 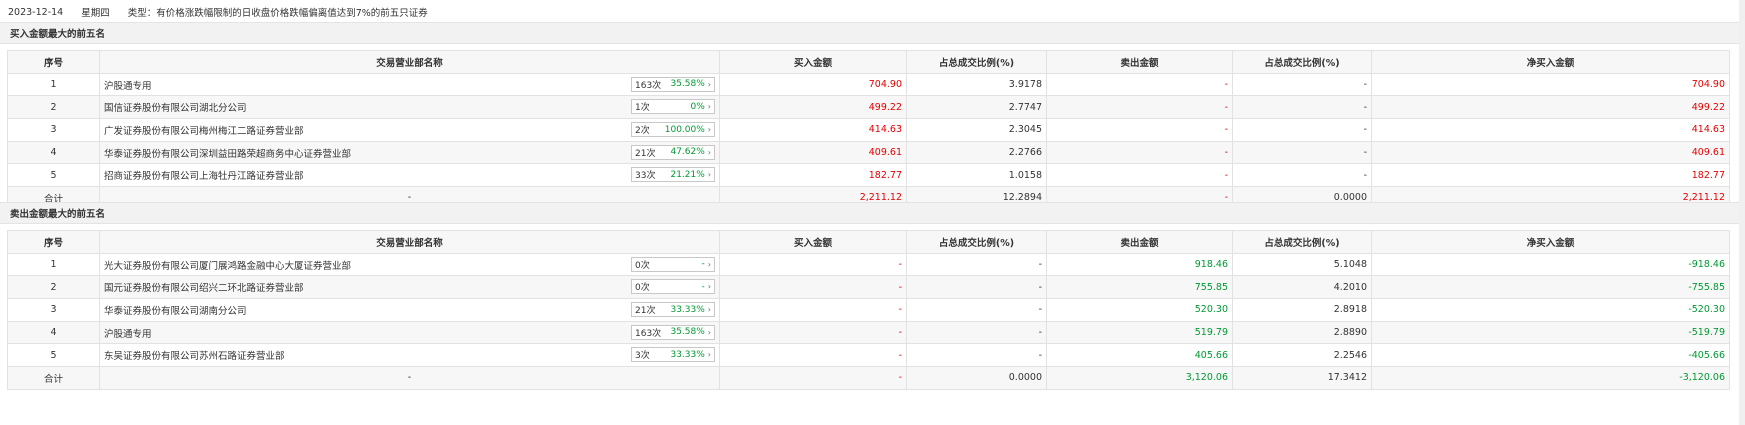 I want to click on win-rate: 0%, so click(x=697, y=106).